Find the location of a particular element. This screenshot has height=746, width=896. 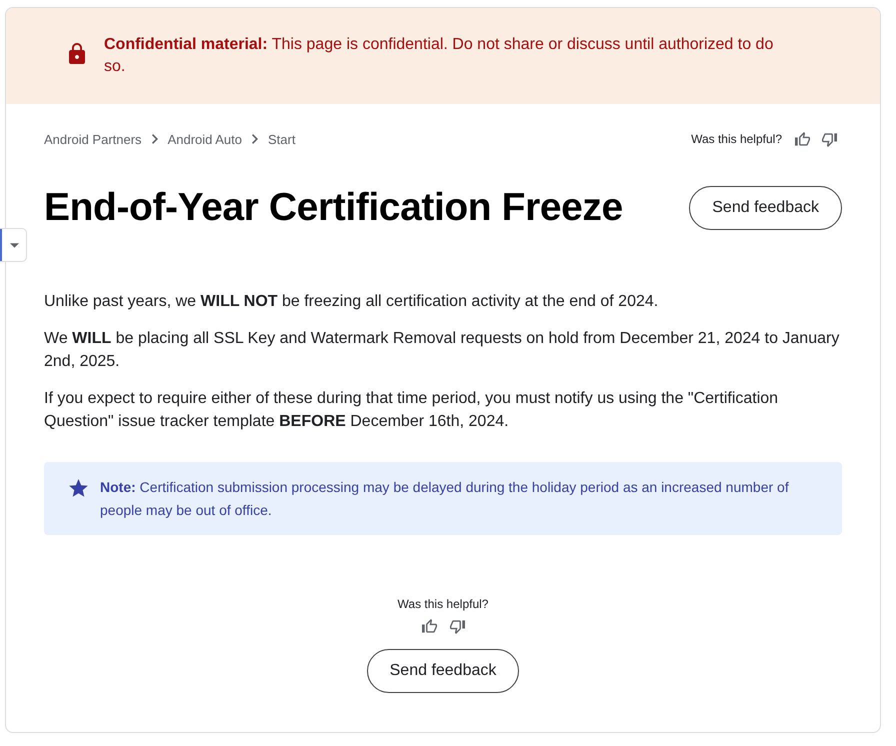

dropdown-button is located at coordinates (13, 245).